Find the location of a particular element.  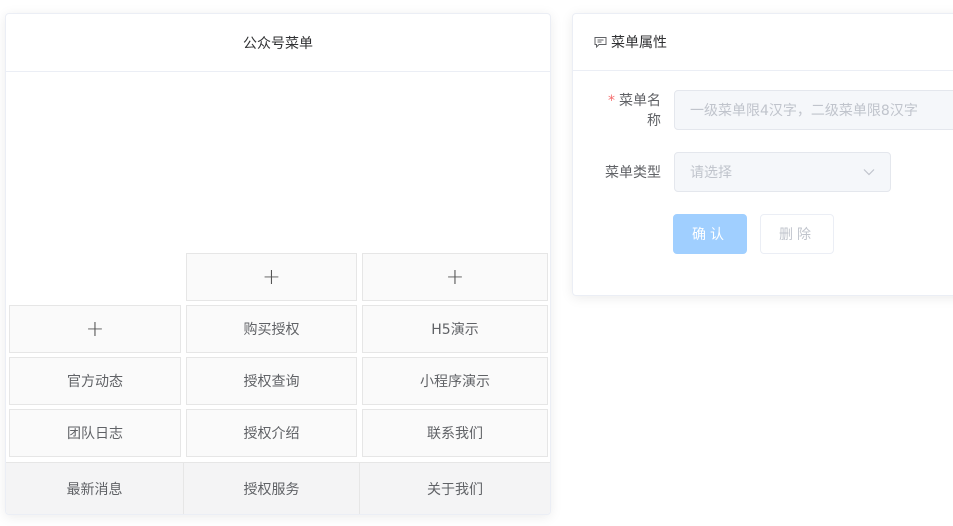

menu-name-row: * 菜单名称 一级菜单限4汉字，二级菜单限8汉字 is located at coordinates (774, 110).